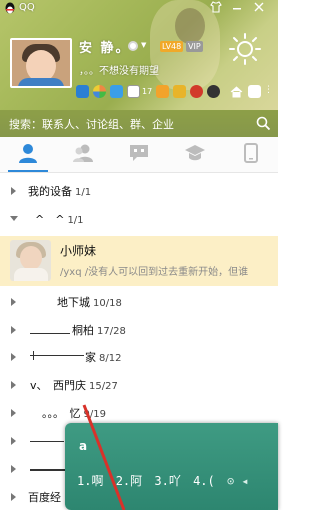  I want to click on group-icon, so click(83, 153).